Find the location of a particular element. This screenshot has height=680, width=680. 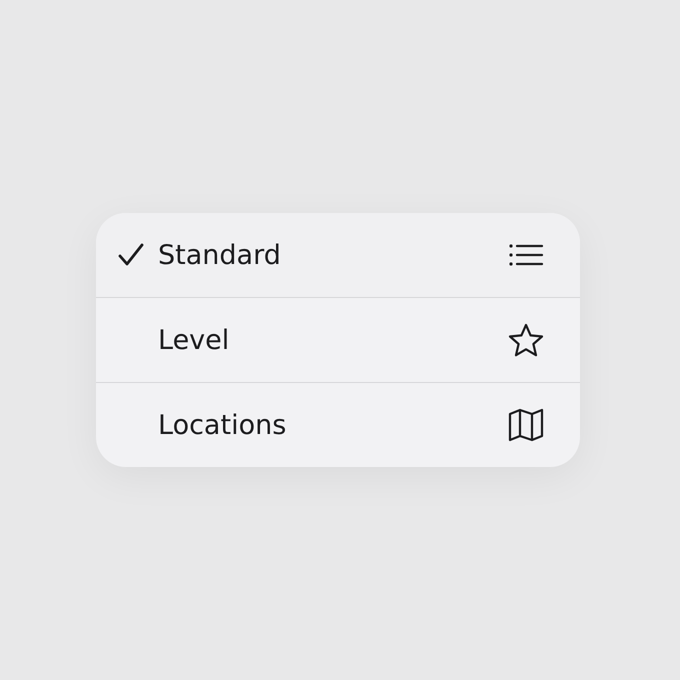

menu-item: Locations is located at coordinates (338, 424).